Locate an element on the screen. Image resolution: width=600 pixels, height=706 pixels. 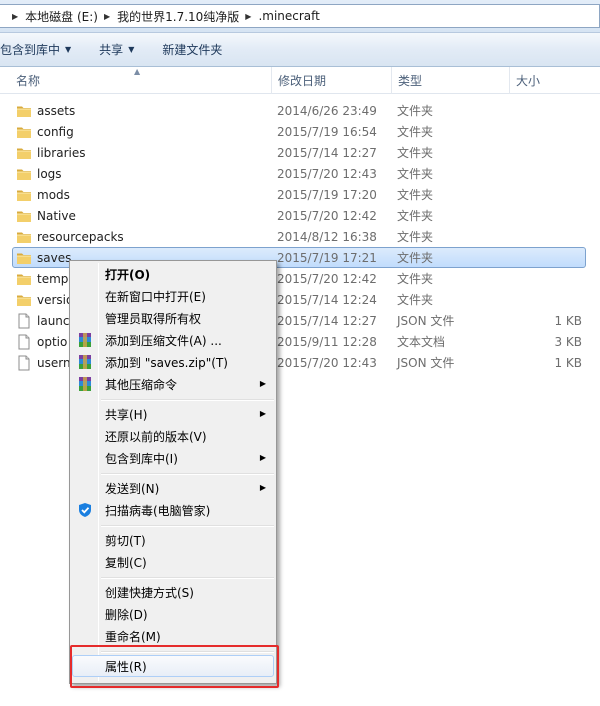
menu-item-add-zip: 添加到 "saves.zip"(T) is located at coordinates (173, 362).